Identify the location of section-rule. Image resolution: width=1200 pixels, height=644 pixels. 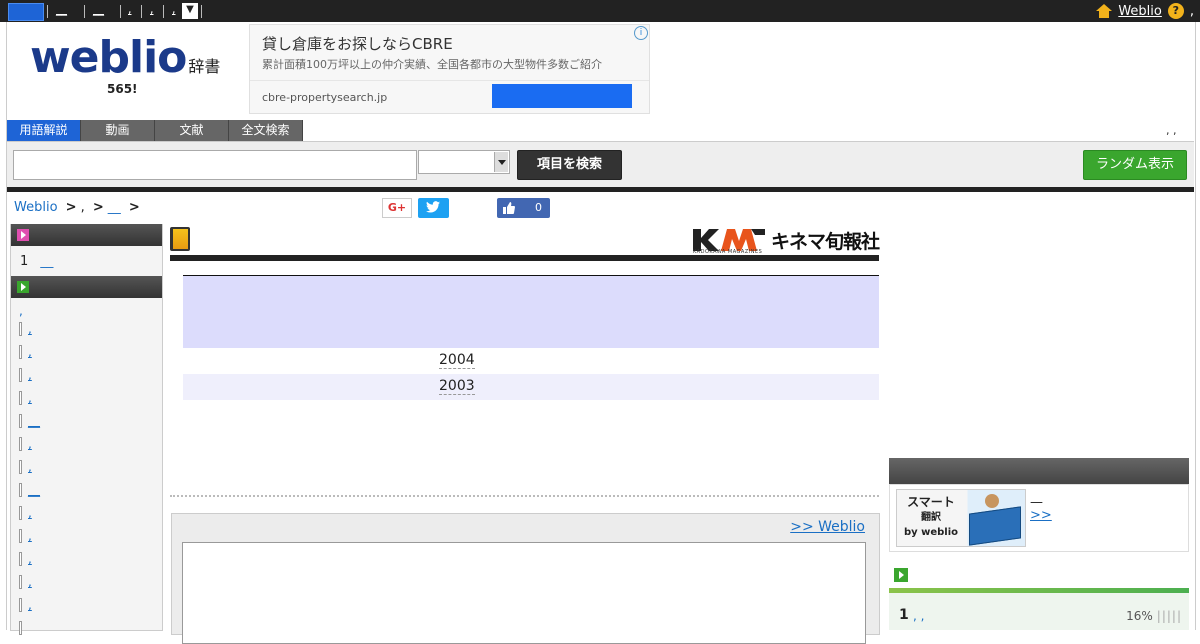
(524, 258).